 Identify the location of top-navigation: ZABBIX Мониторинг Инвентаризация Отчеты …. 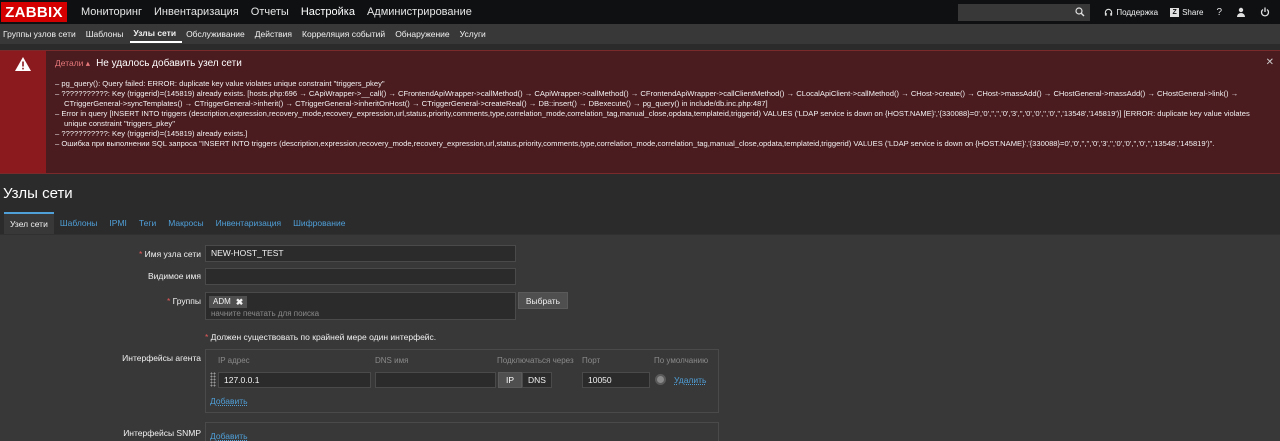
(640, 12).